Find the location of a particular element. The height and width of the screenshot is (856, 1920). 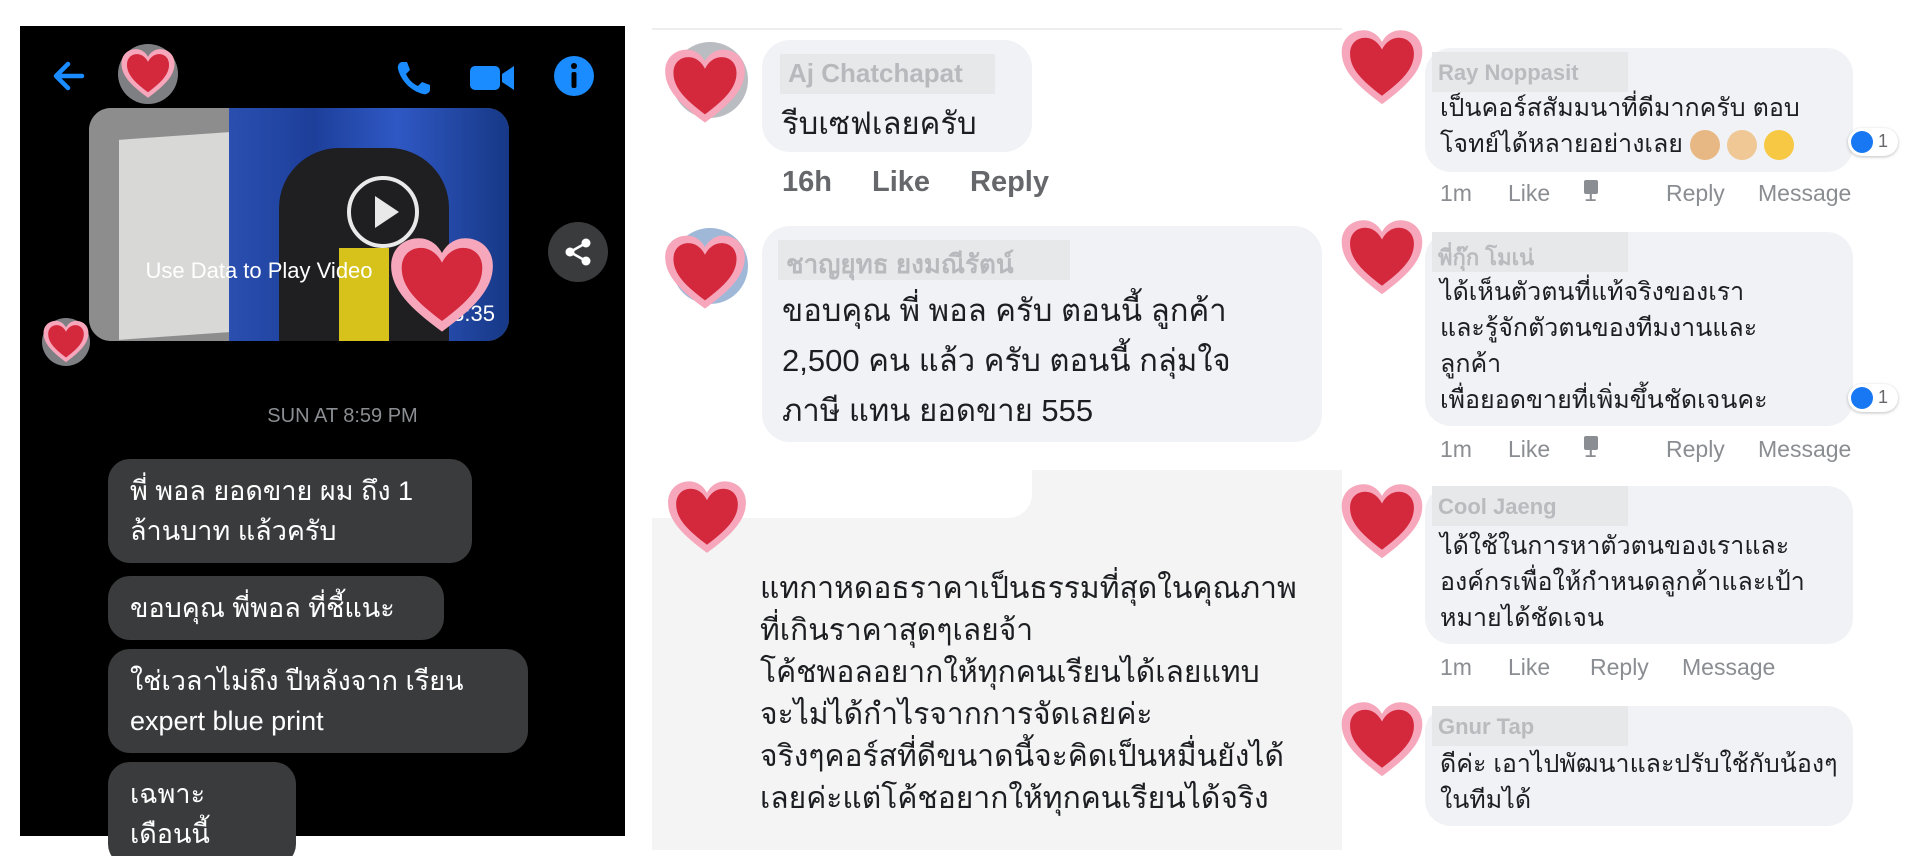

message-bubble: ขอบคุณ พี่พอล ที่ชี้แนะ is located at coordinates (276, 608).